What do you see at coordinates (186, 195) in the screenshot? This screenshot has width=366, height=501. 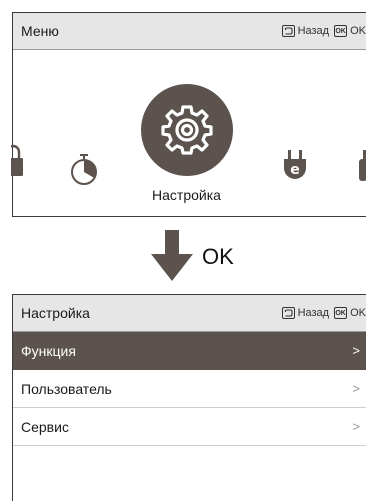 I see `selected-menu-label: Настройка` at bounding box center [186, 195].